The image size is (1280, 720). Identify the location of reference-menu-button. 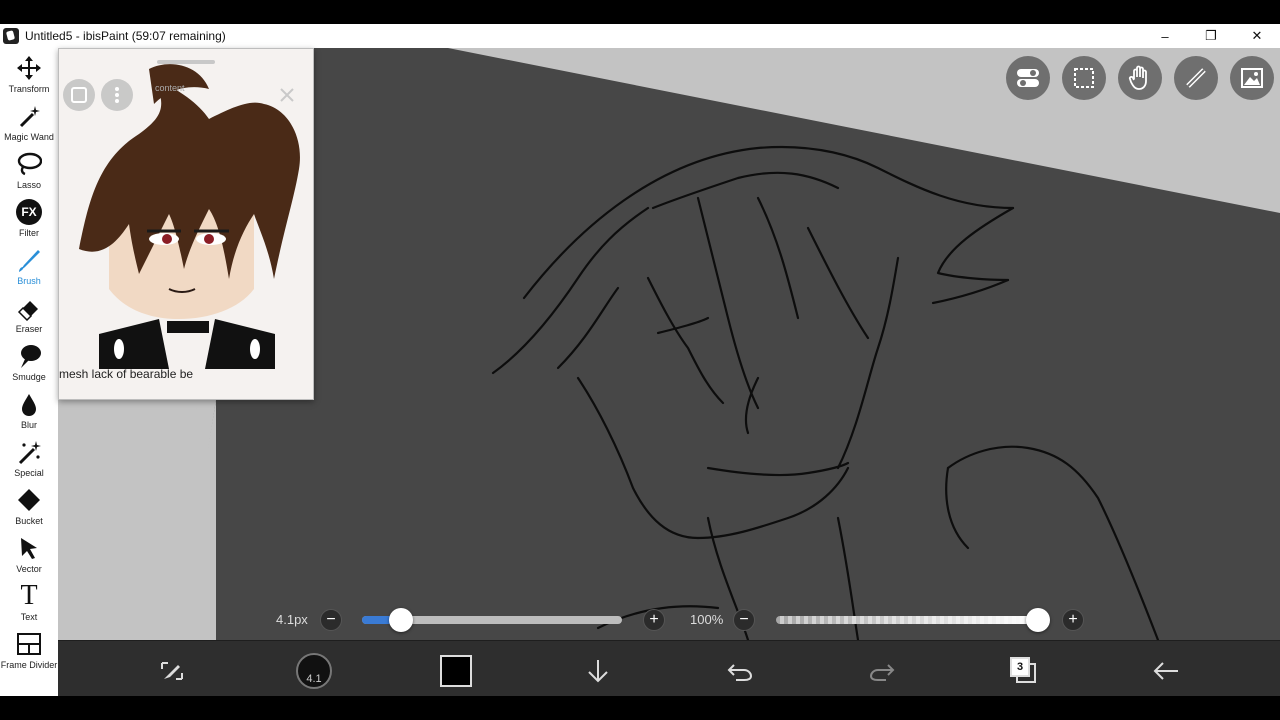
(117, 95).